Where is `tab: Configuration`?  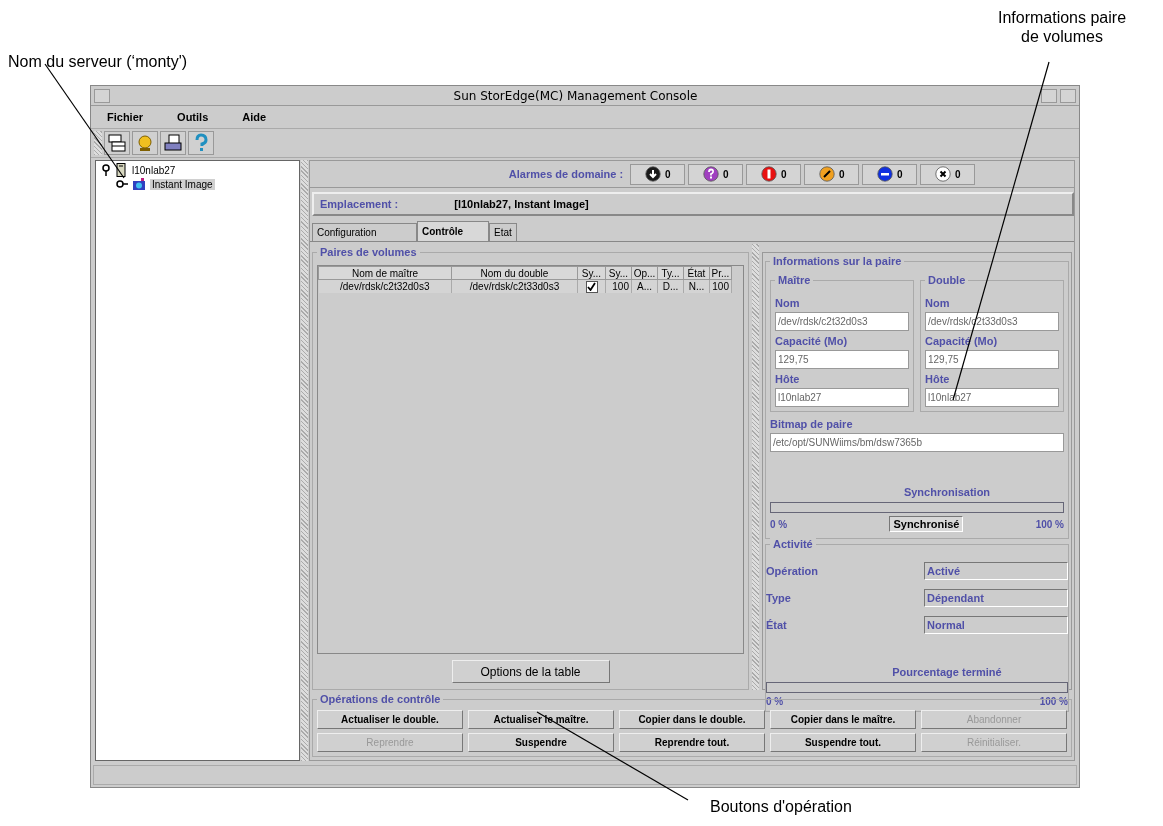
tab: Configuration is located at coordinates (364, 232).